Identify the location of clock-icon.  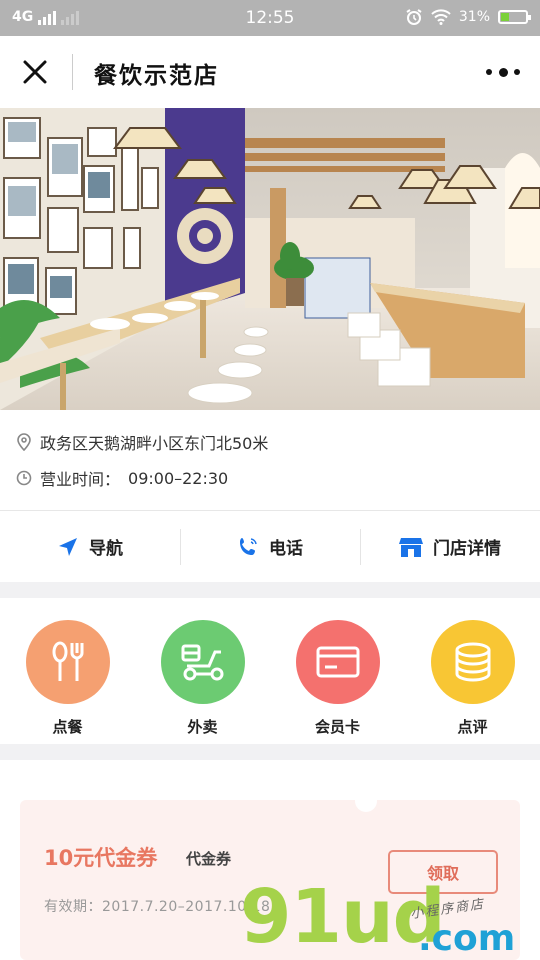
(24, 478).